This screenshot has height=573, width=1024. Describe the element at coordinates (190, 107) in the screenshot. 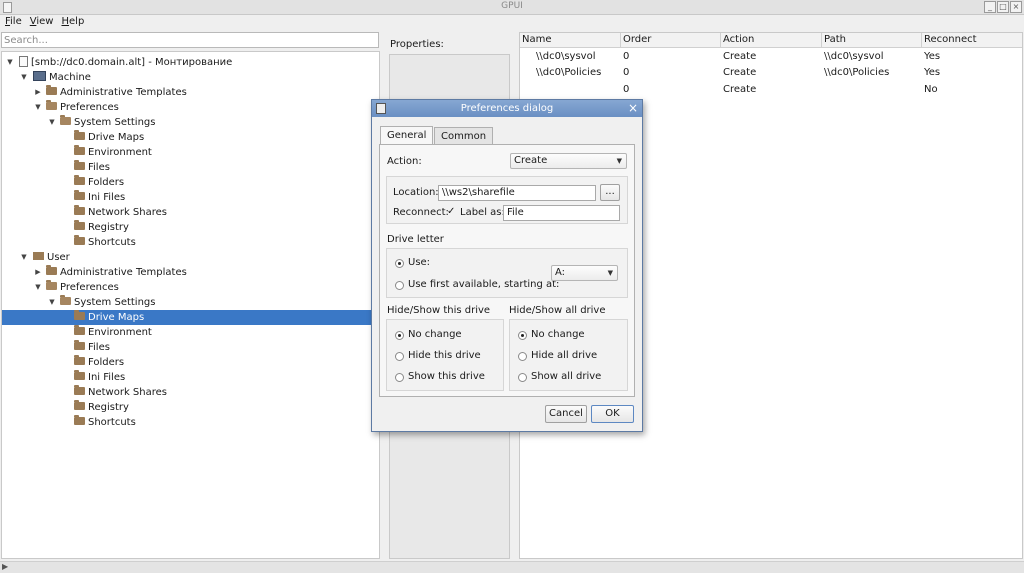

I see `tree-node-machine-preferences: ▼ Preferences` at that location.